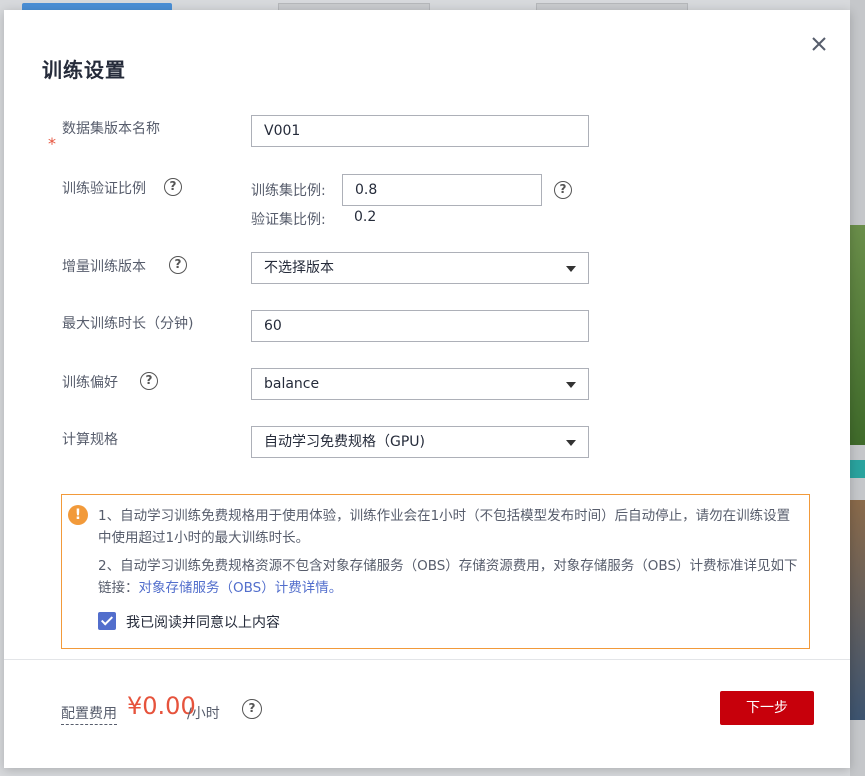 The width and height of the screenshot is (865, 776). I want to click on split-ratio-label: 训练验证比例, so click(104, 189).